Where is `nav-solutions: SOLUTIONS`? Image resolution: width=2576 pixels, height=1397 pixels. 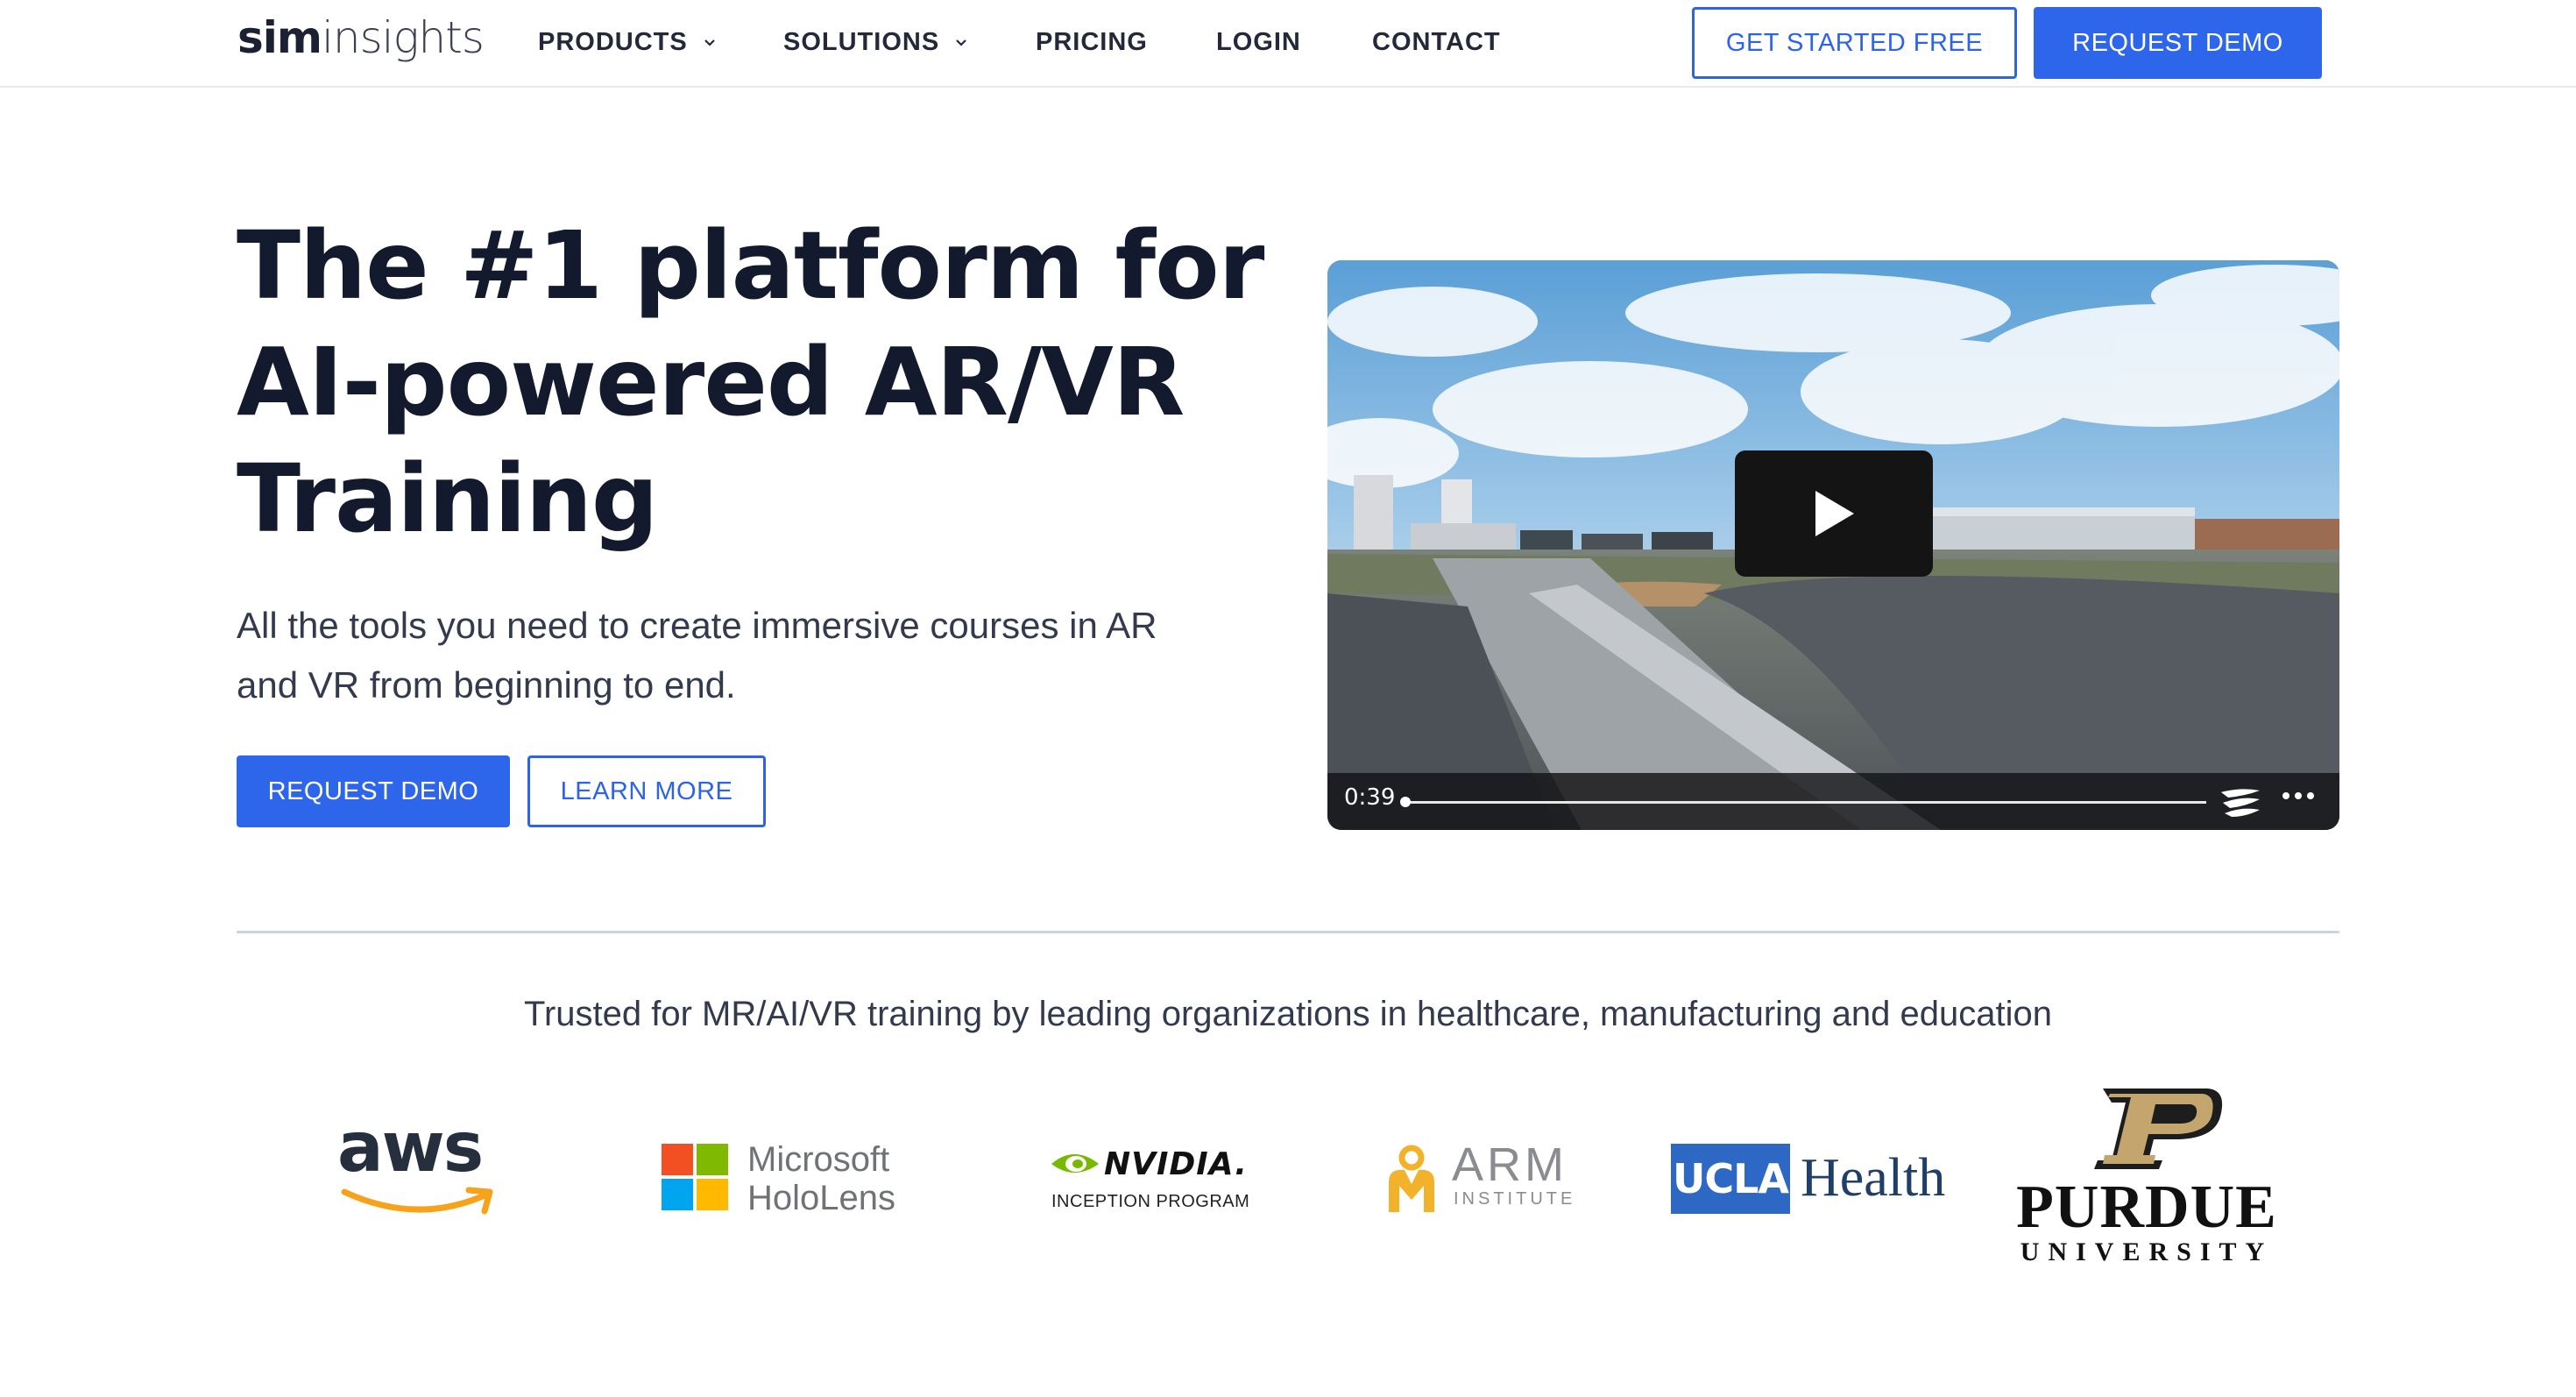
nav-solutions: SOLUTIONS is located at coordinates (875, 42).